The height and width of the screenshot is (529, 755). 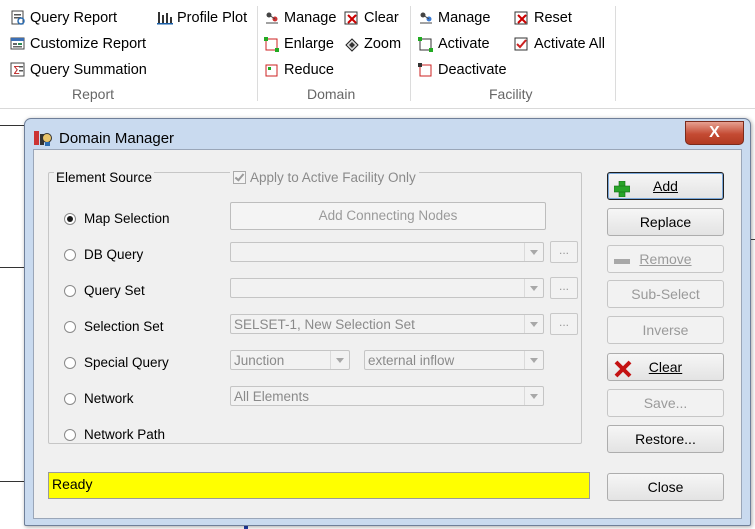 I want to click on radio-network: Network, so click(x=99, y=398).